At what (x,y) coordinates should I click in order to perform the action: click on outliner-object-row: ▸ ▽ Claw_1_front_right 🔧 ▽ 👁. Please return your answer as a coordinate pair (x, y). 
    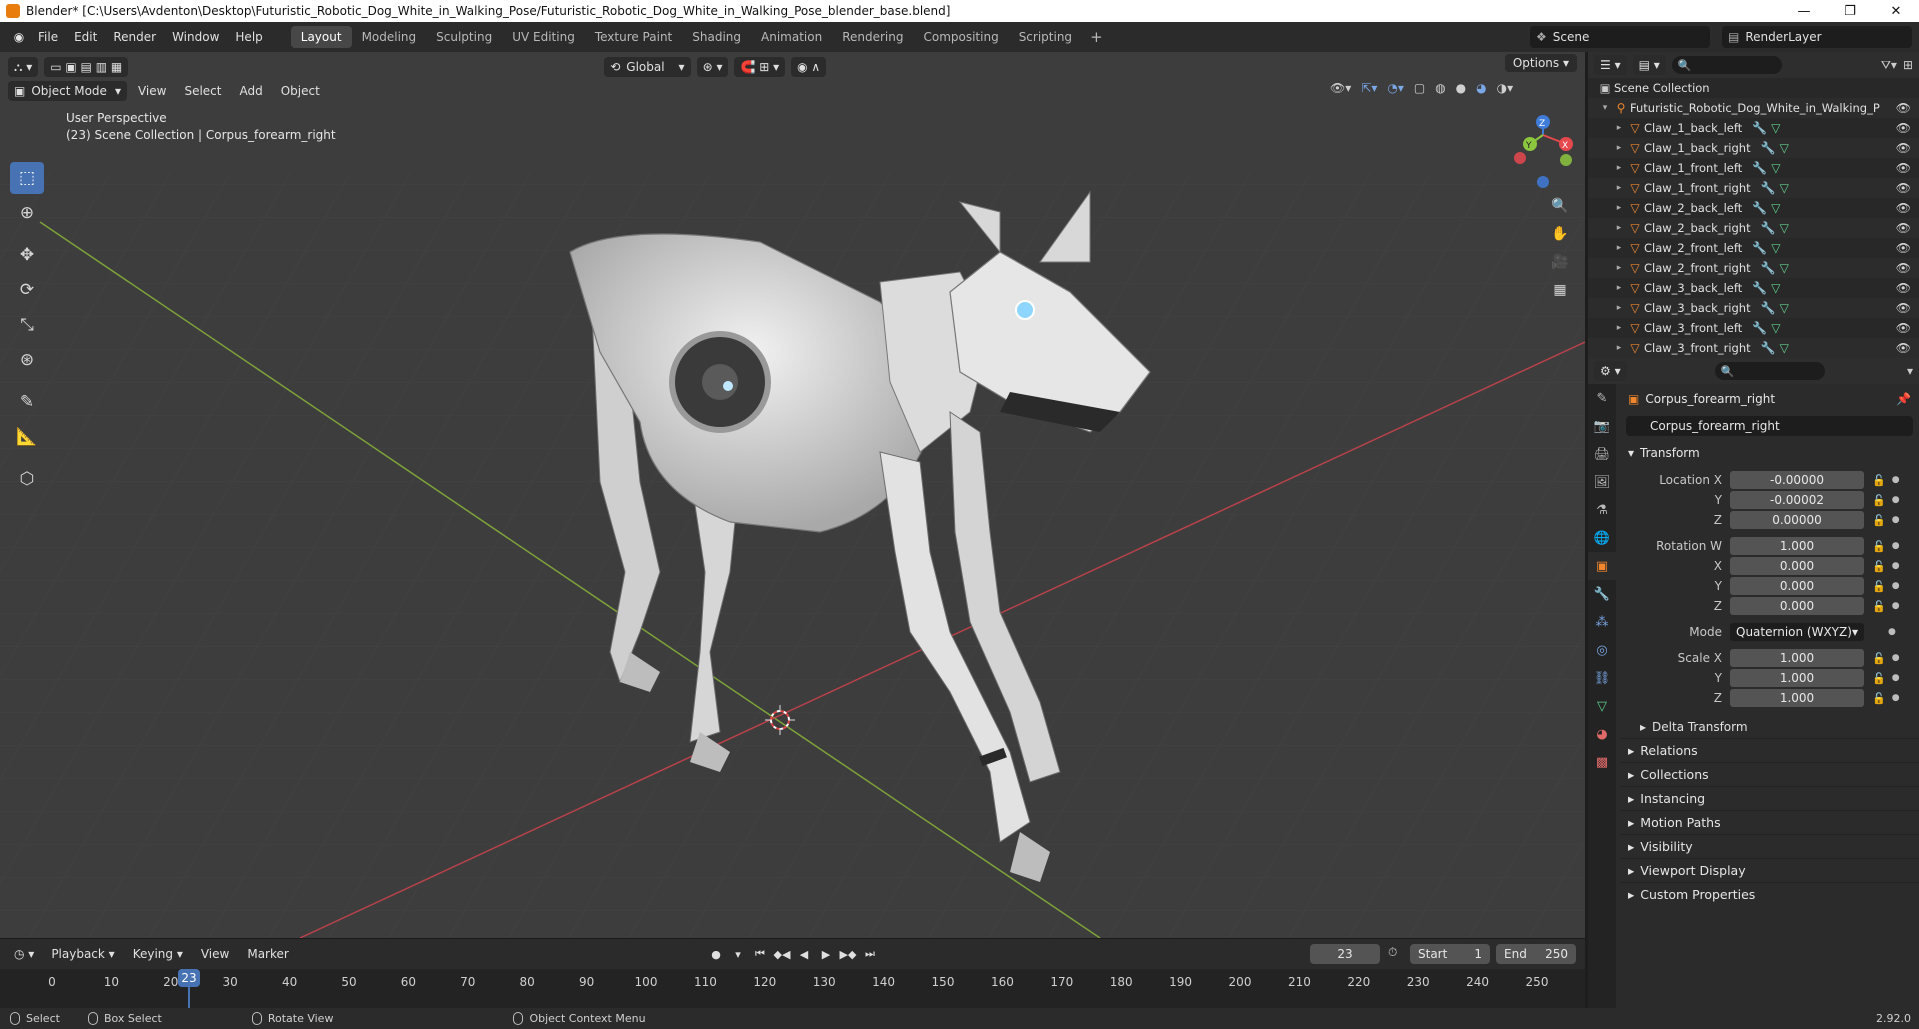
    Looking at the image, I should click on (1753, 188).